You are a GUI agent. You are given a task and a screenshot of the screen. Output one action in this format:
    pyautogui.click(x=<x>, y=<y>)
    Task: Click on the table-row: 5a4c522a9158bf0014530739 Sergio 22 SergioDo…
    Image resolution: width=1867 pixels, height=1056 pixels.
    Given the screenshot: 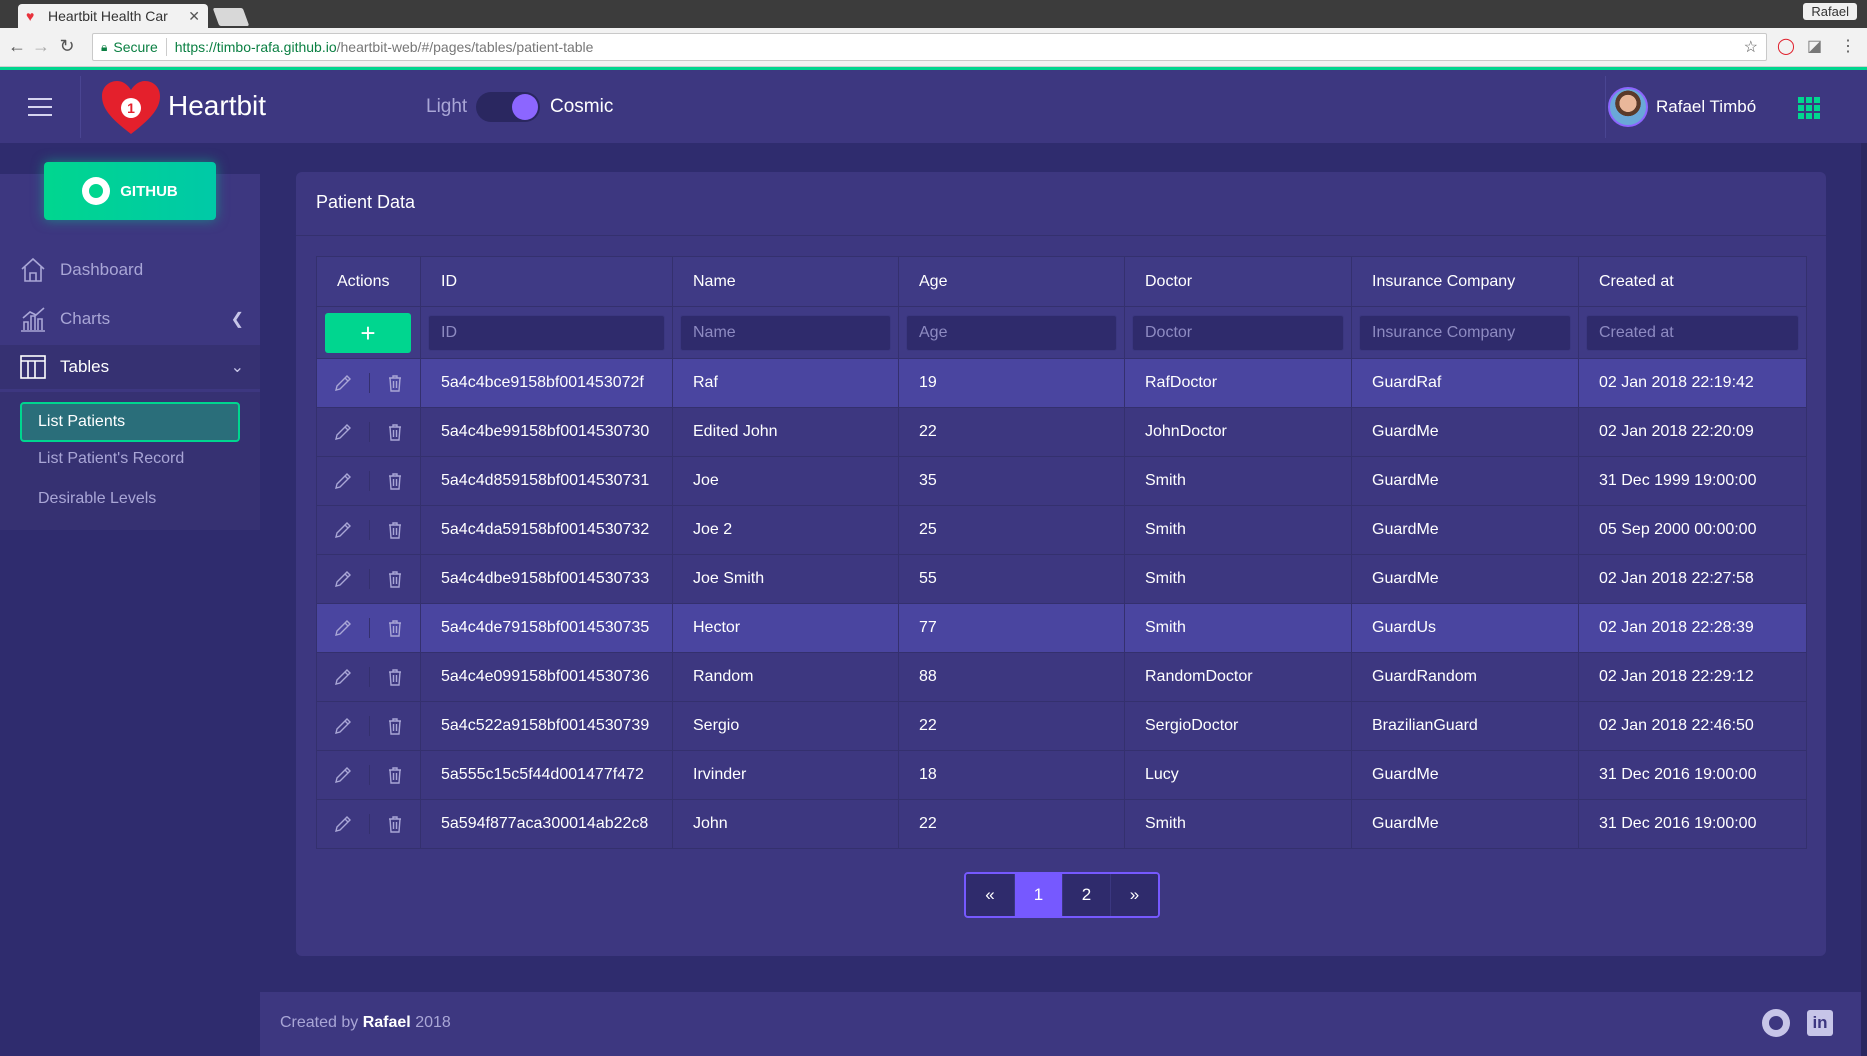 What is the action you would take?
    pyautogui.click(x=1061, y=726)
    